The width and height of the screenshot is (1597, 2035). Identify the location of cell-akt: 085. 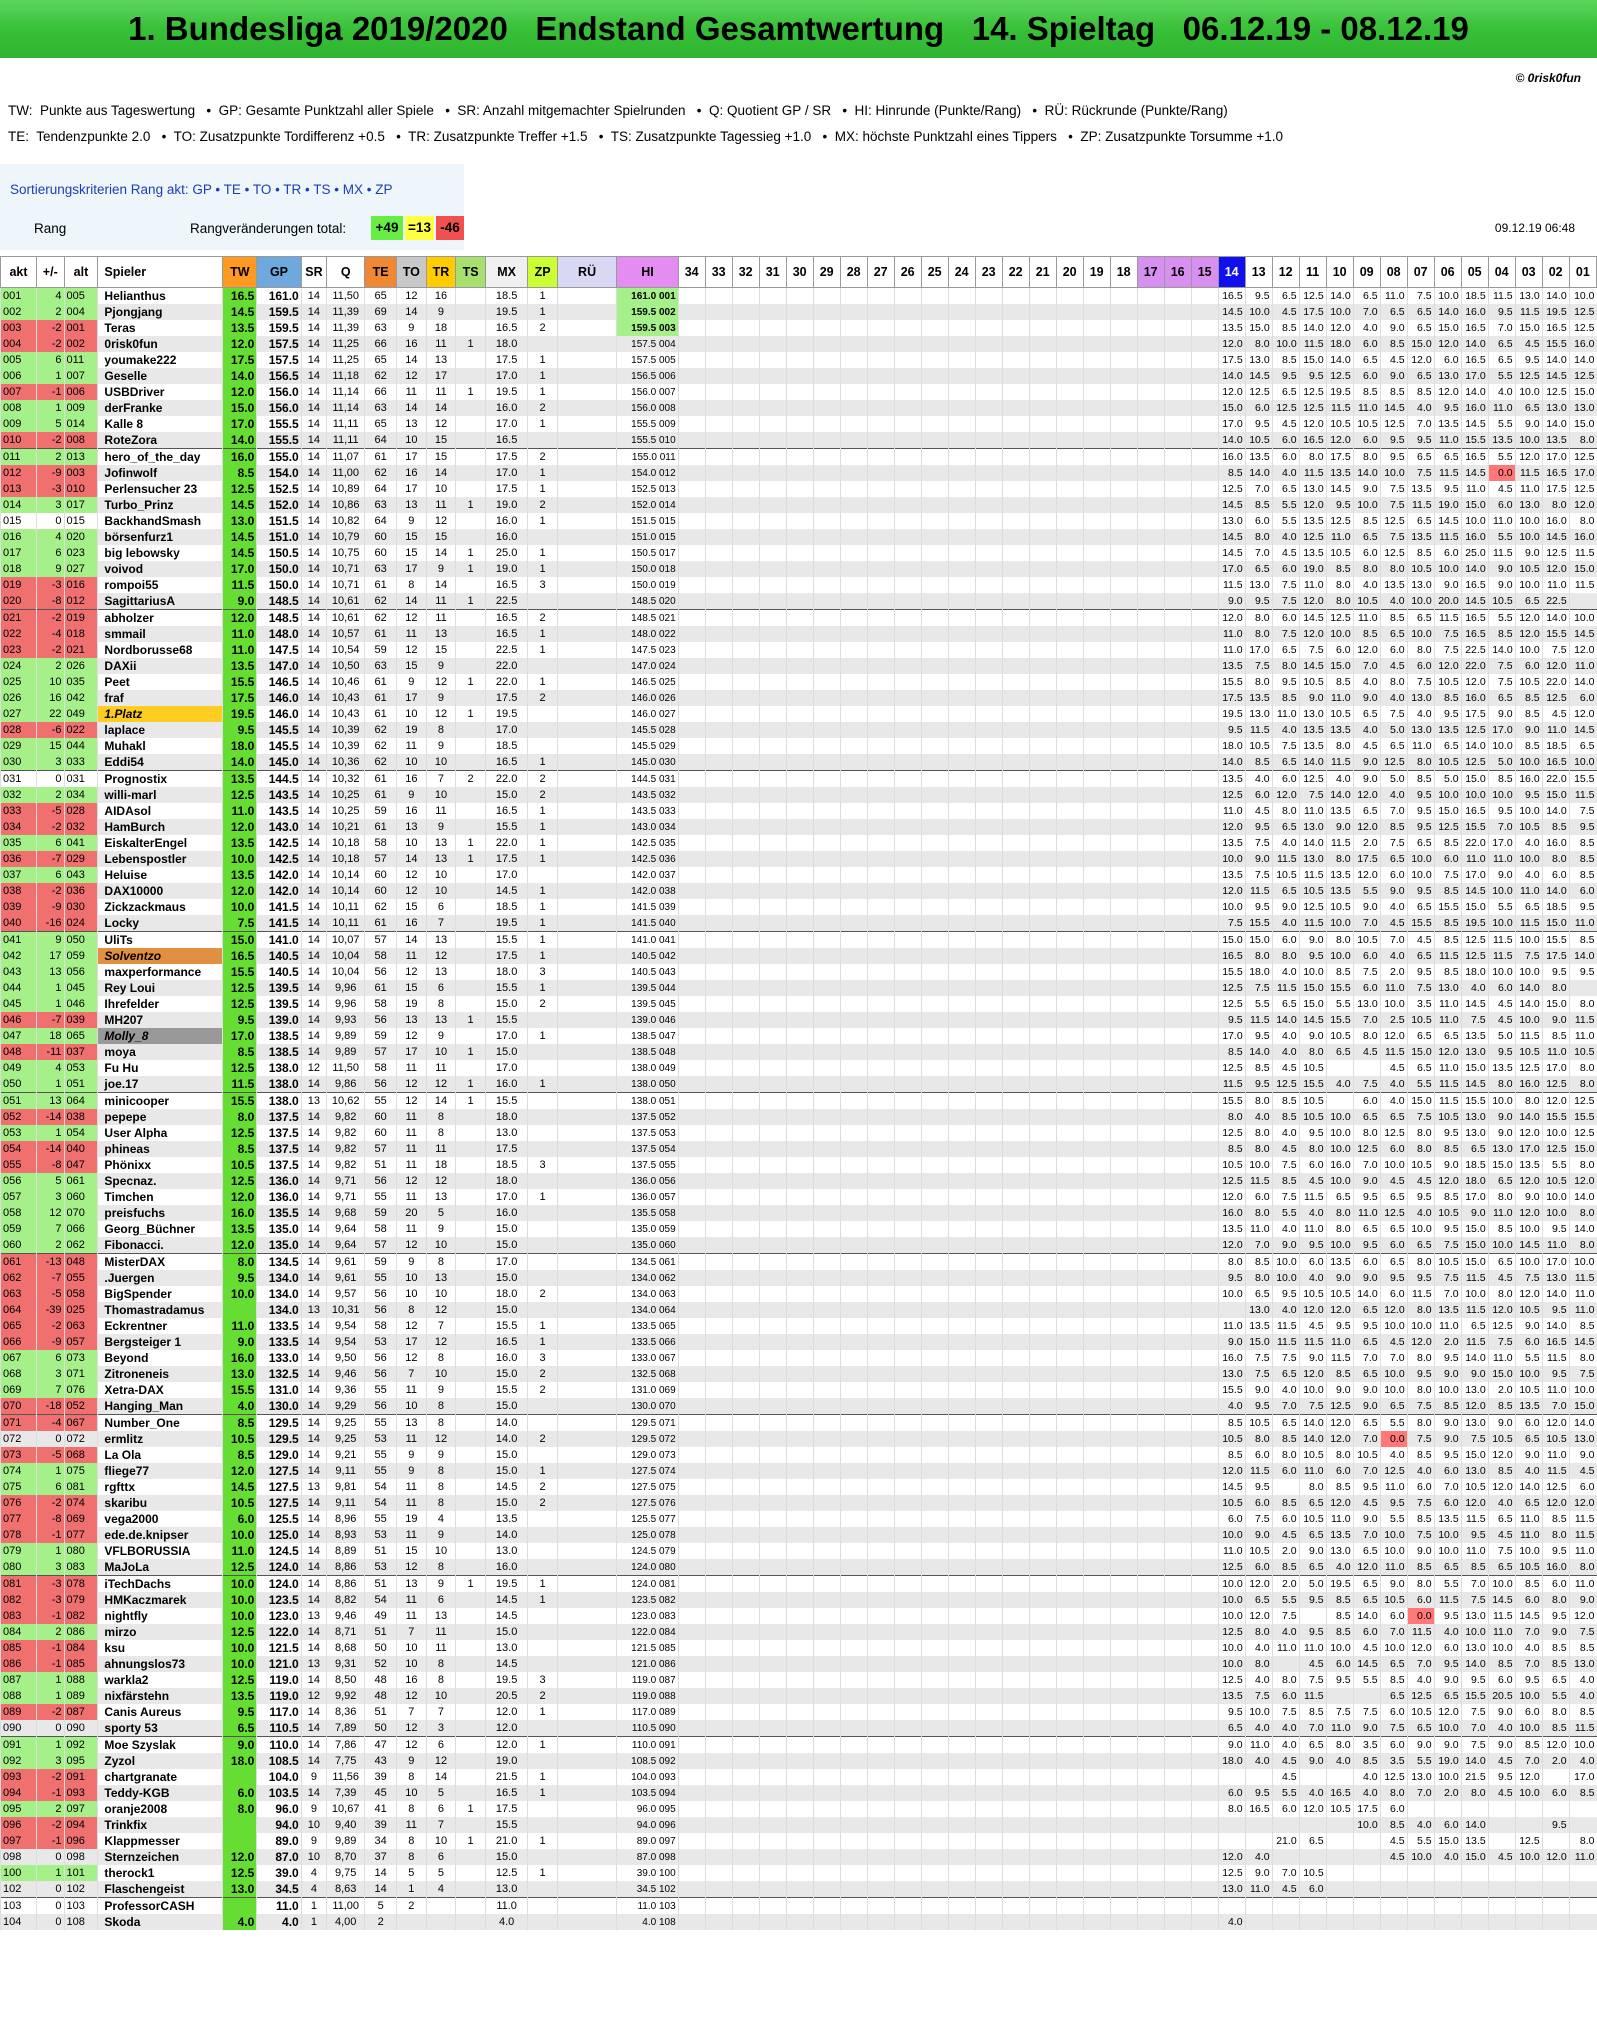
(18, 1648).